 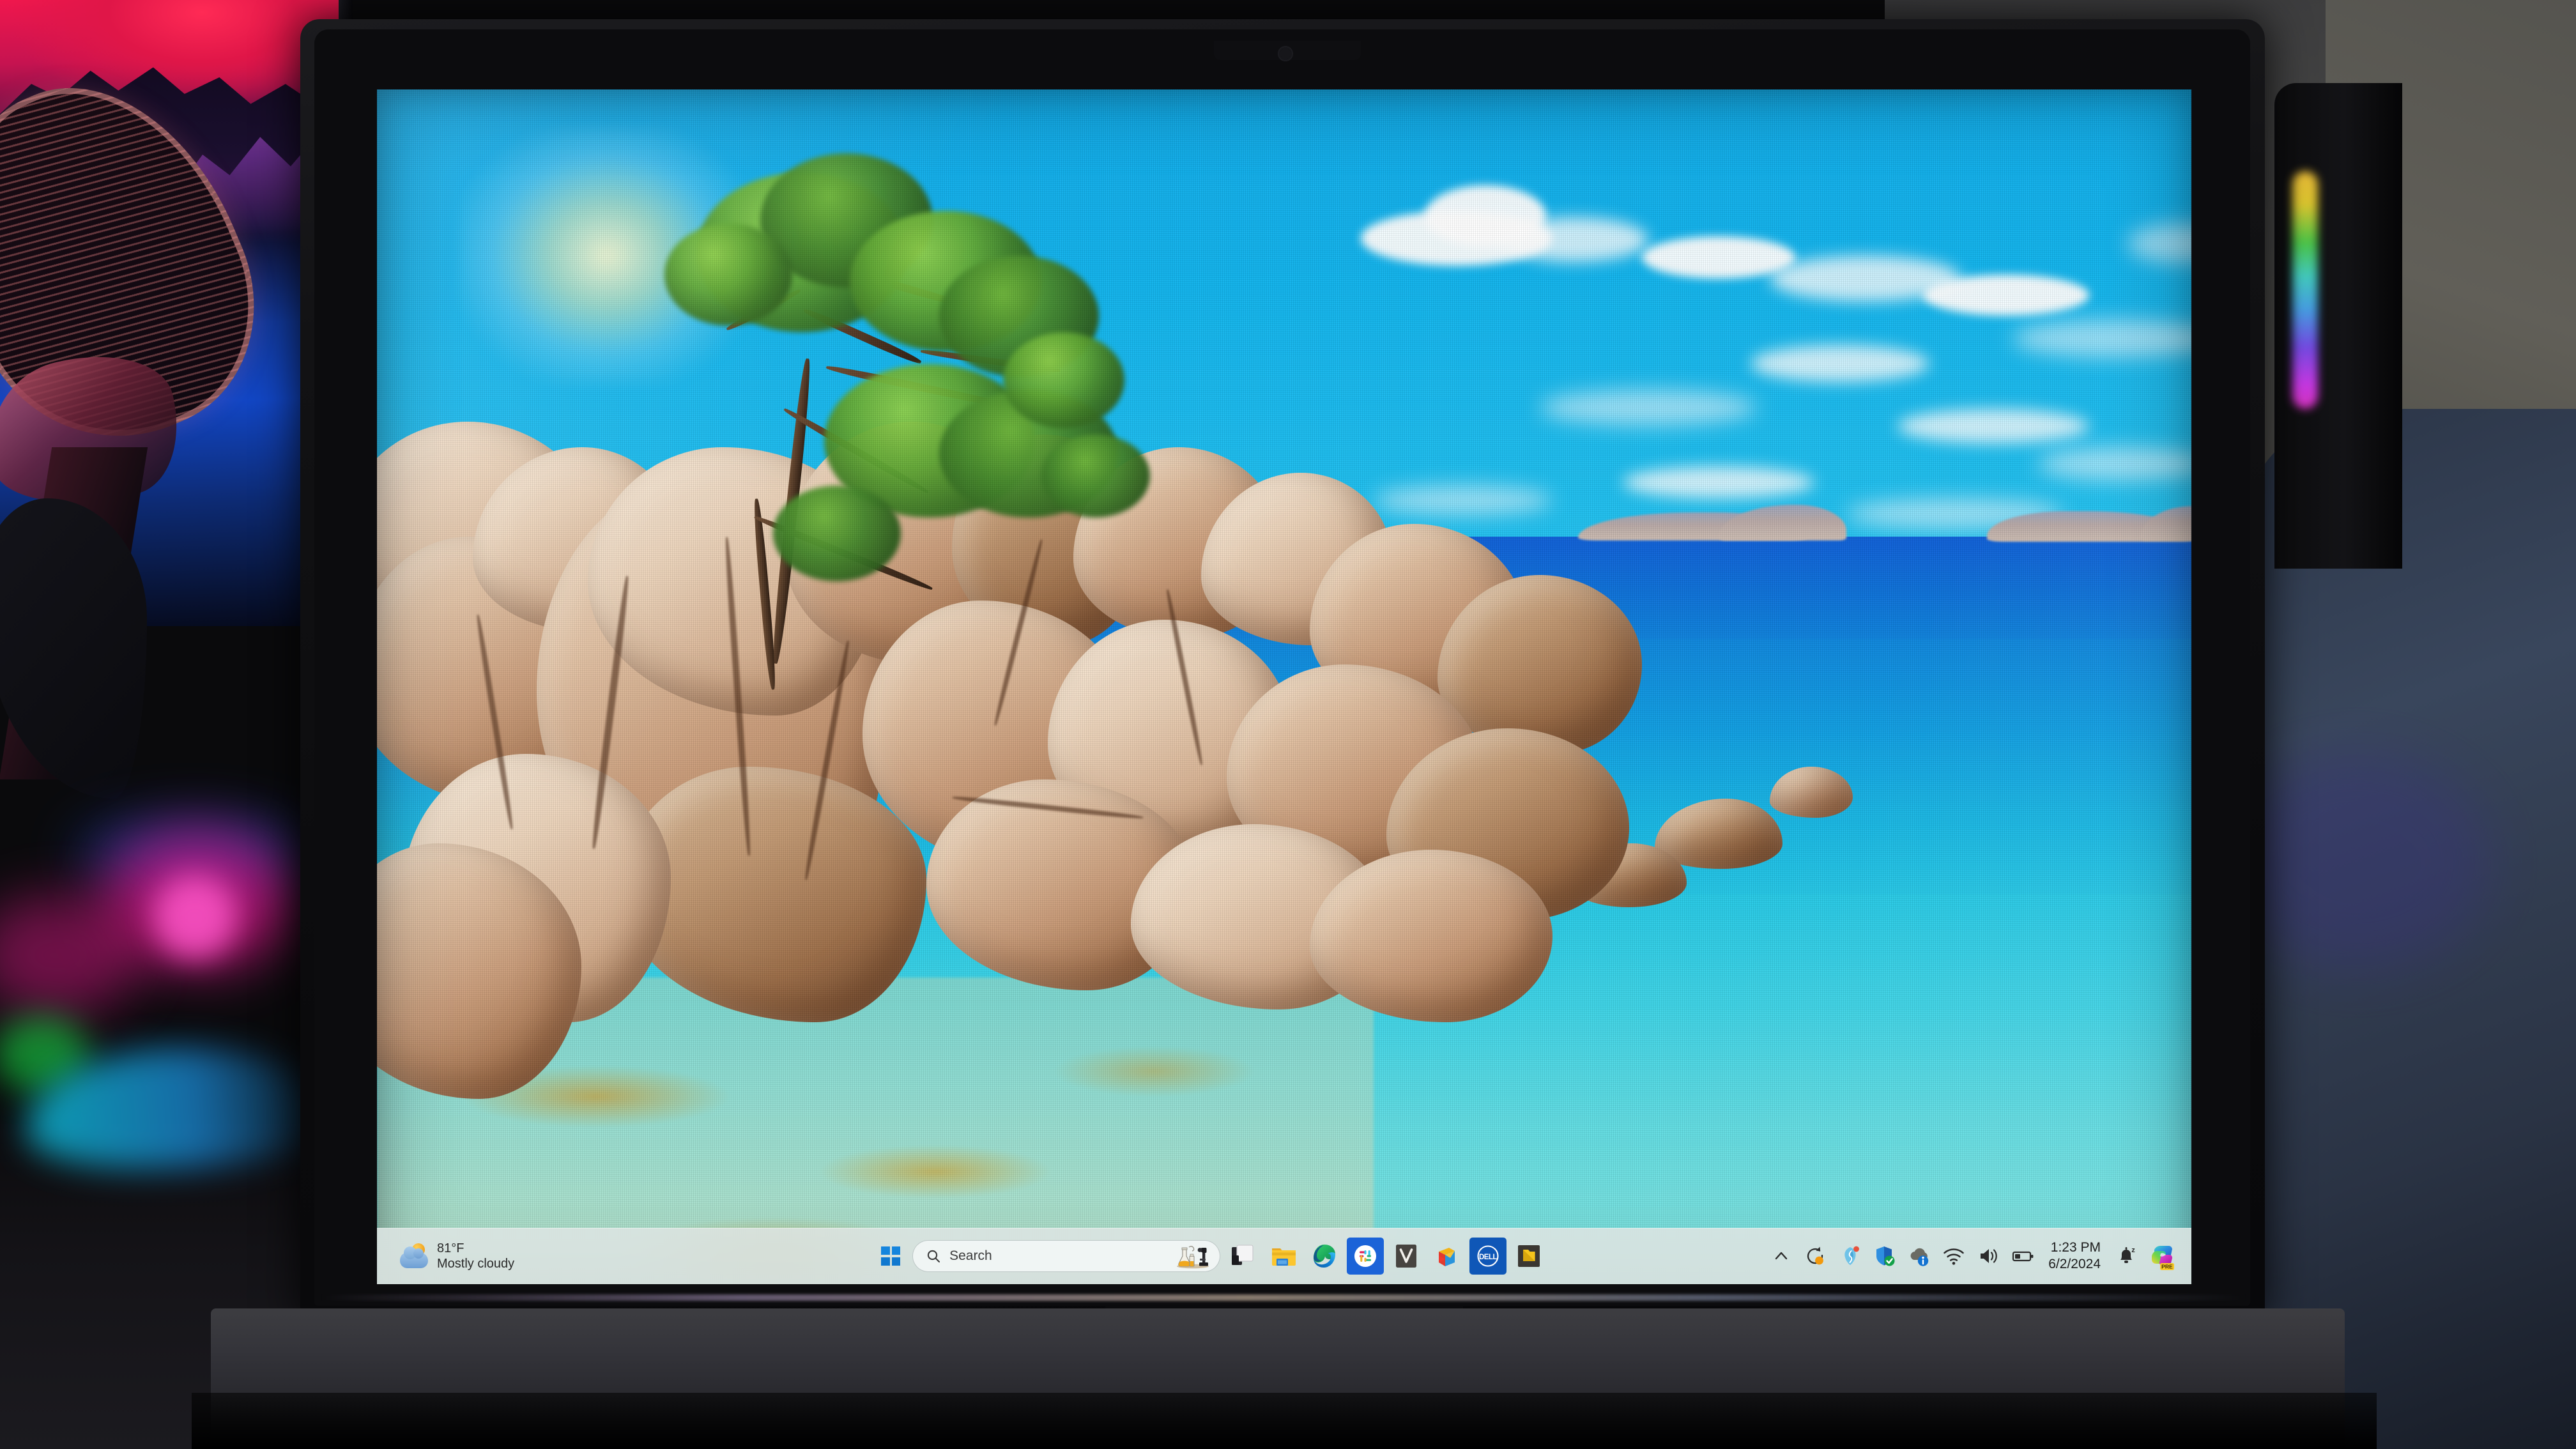 I want to click on dell-icon: DELL, so click(x=1488, y=1256).